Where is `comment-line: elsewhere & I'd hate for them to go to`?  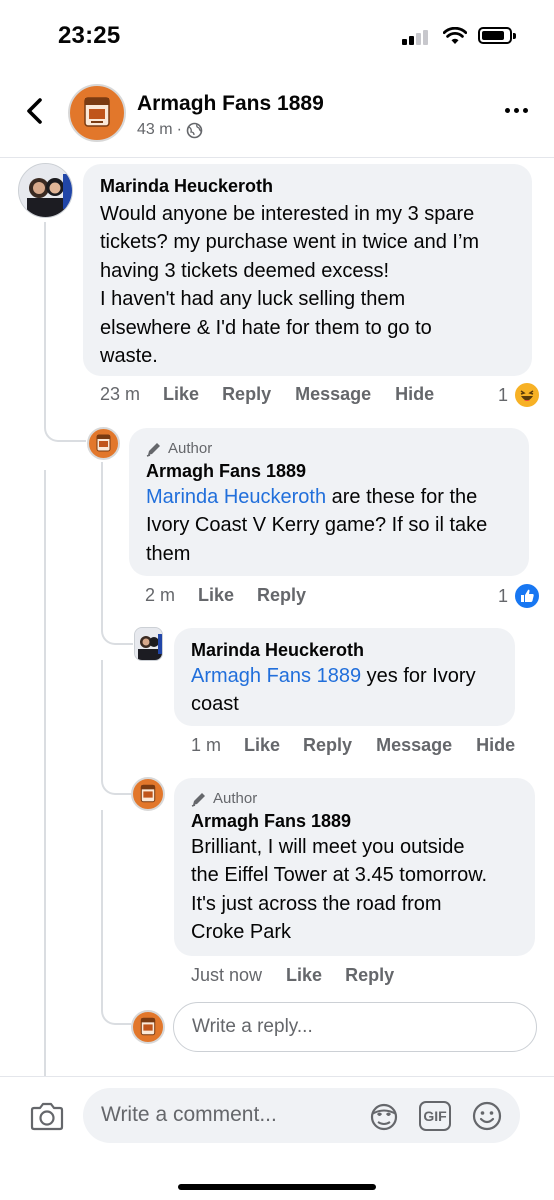
comment-line: elsewhere & I'd hate for them to go to is located at coordinates (266, 327).